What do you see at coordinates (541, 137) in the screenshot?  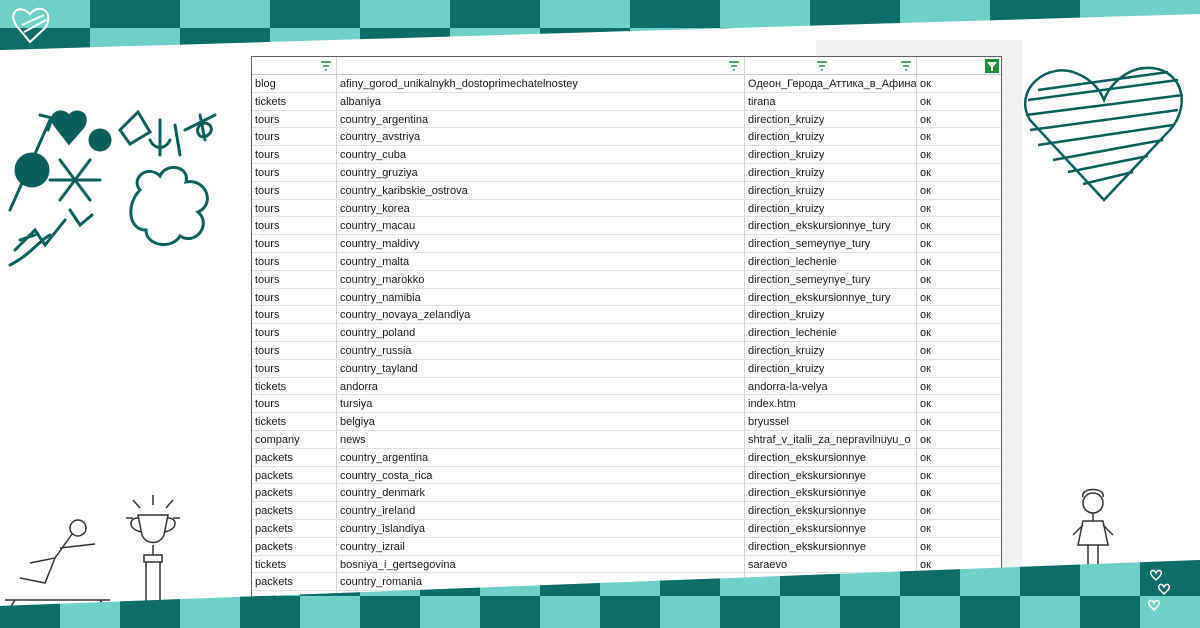 I see `cell-category: country_avstriya` at bounding box center [541, 137].